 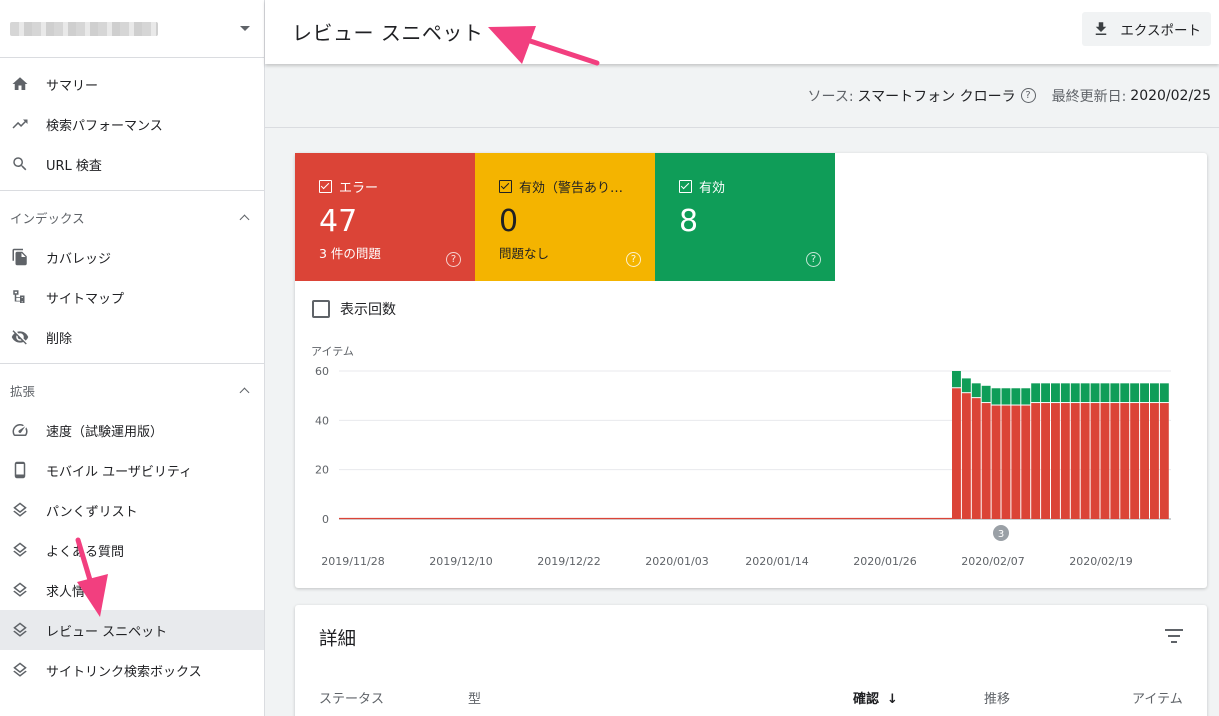 I want to click on sidebar-item-sitemaps: サイトマップ, so click(x=132, y=297).